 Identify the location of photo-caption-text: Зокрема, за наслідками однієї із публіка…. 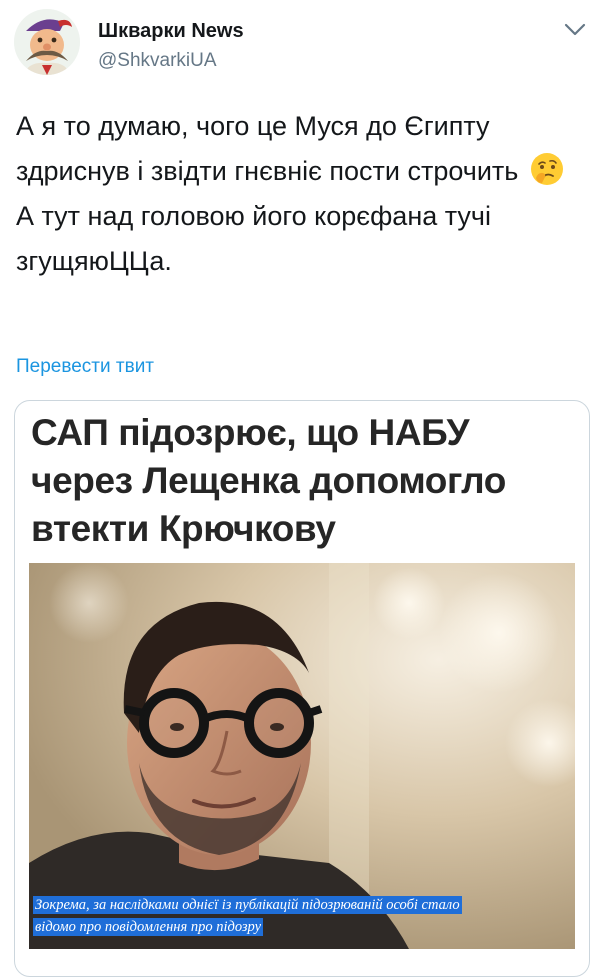
(247, 916).